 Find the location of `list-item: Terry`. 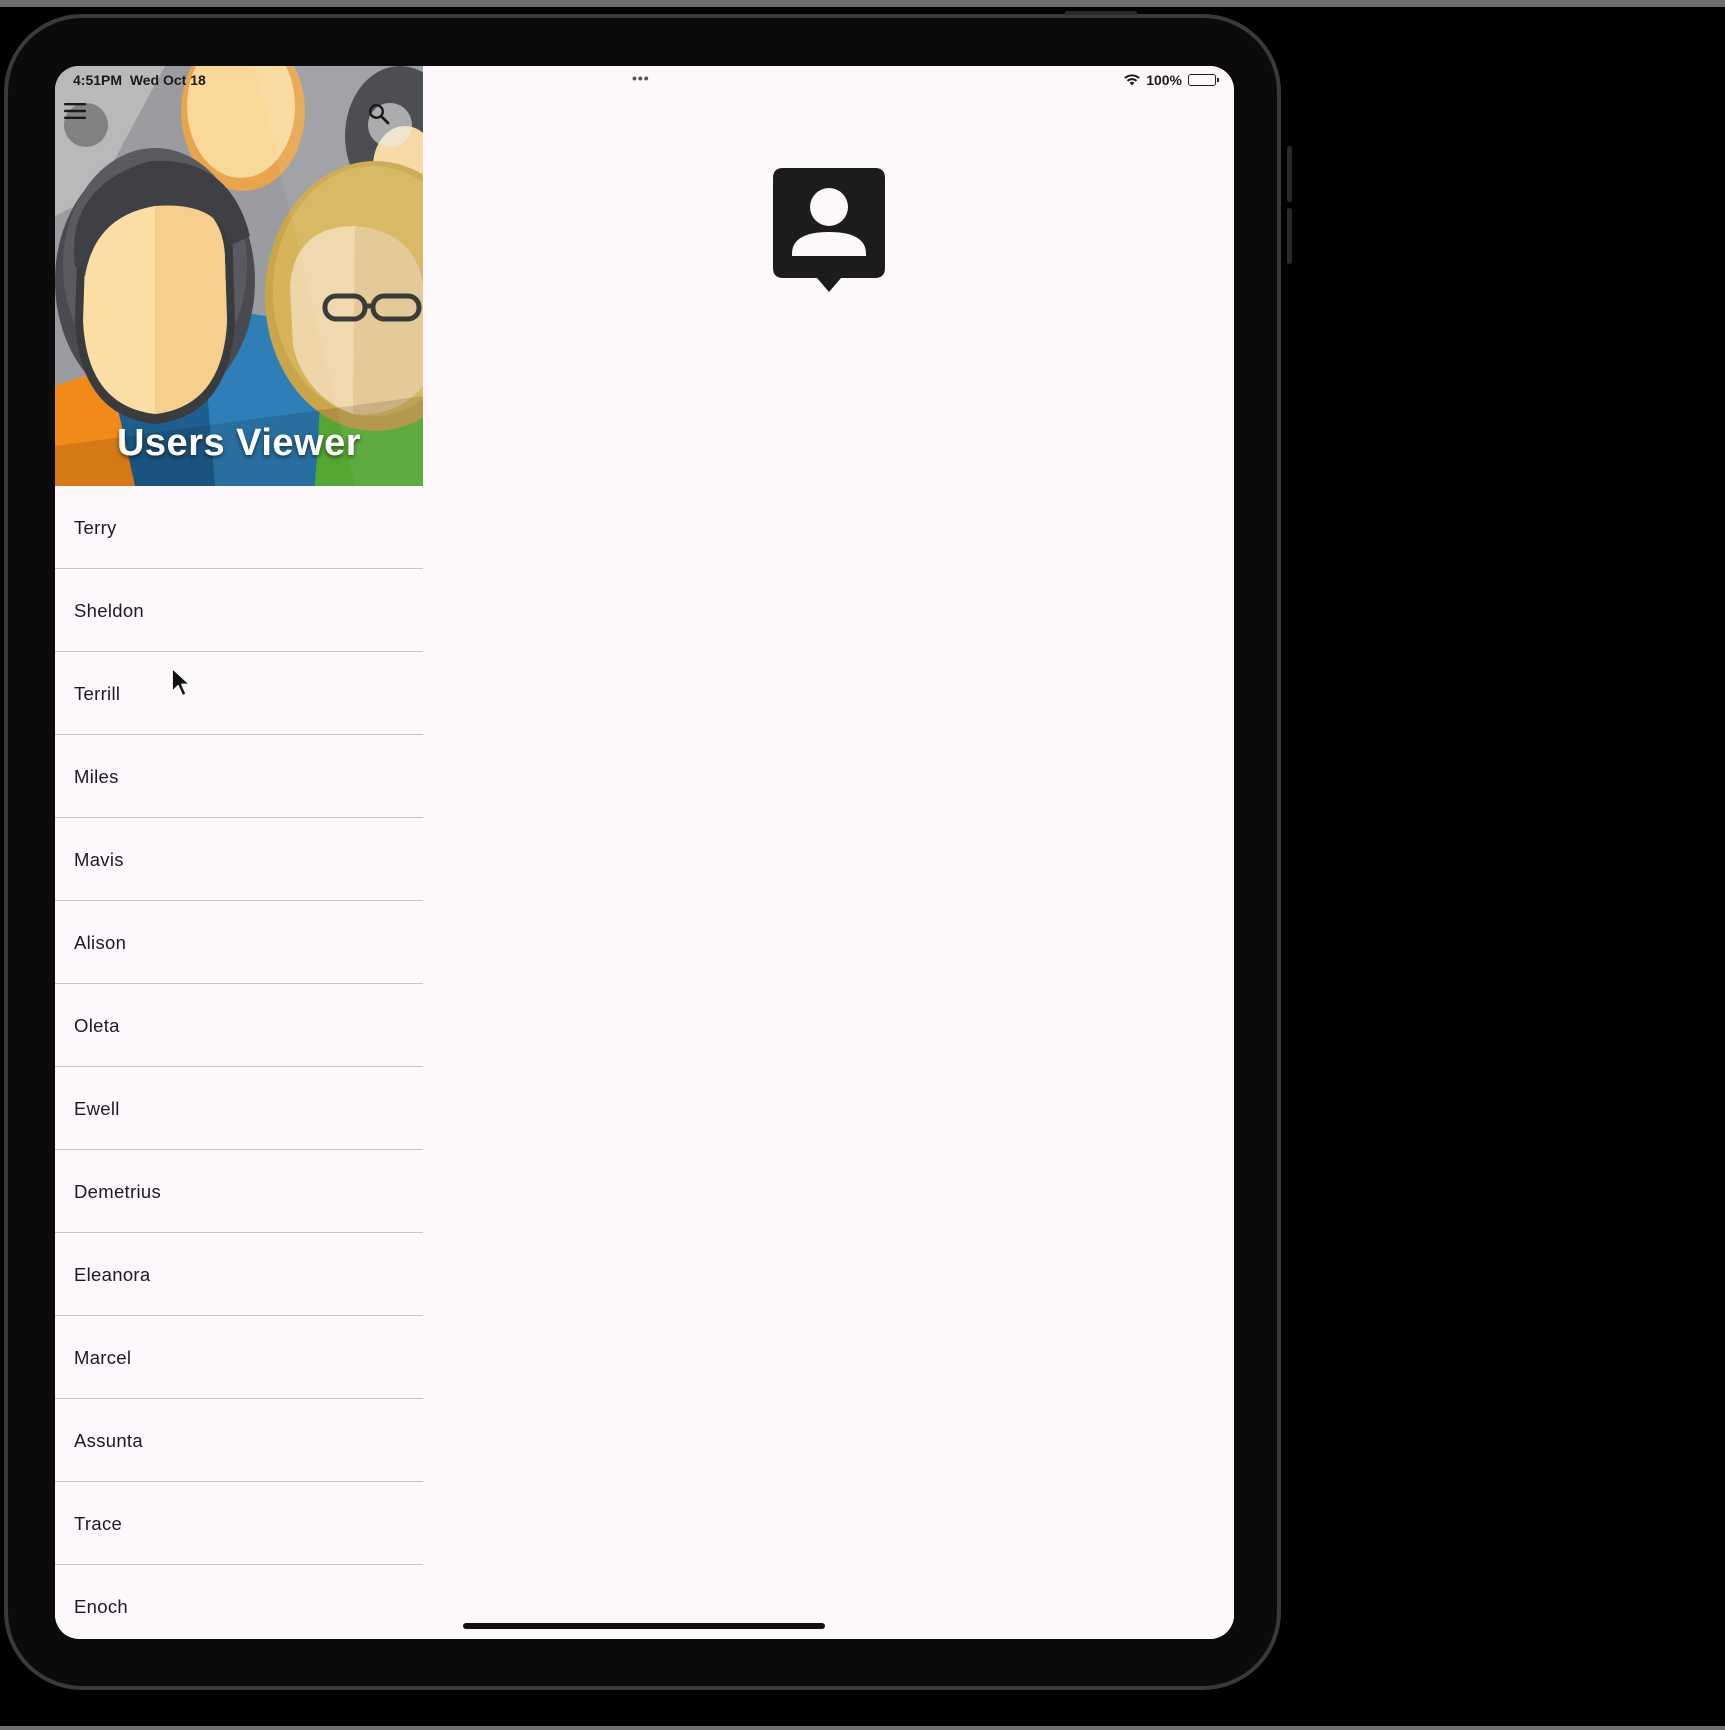

list-item: Terry is located at coordinates (239, 527).